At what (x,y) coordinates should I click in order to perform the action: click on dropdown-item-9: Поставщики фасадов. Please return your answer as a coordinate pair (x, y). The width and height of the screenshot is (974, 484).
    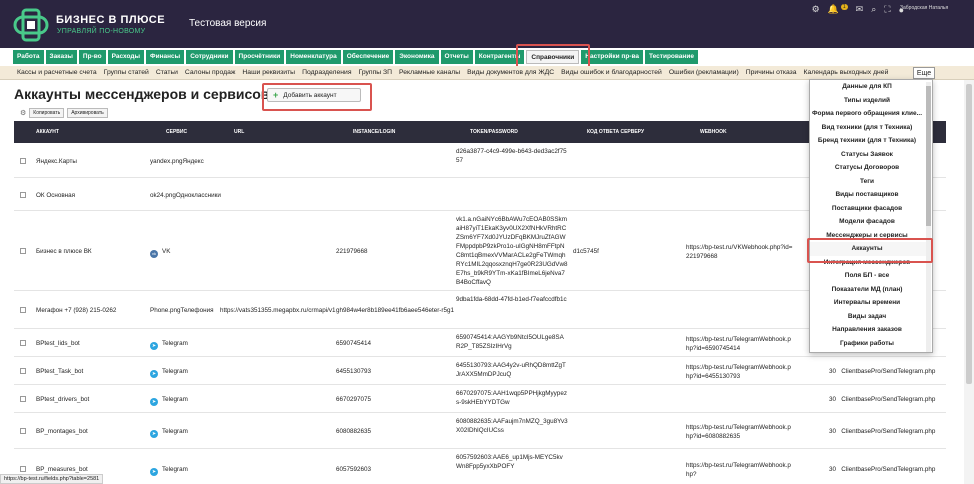
    Looking at the image, I should click on (871, 209).